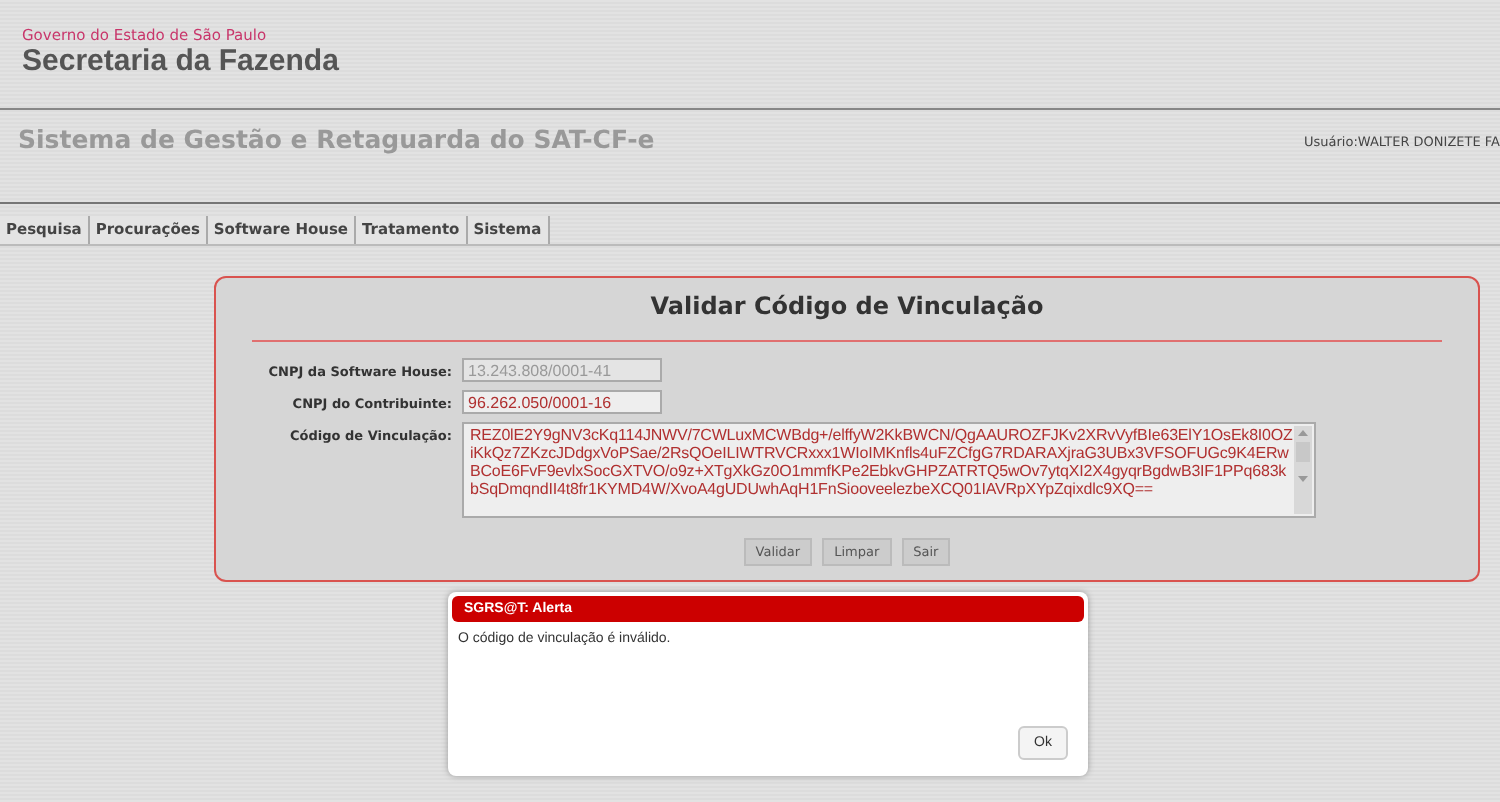  I want to click on input-field: 96.262.050/0001-16, so click(562, 402).